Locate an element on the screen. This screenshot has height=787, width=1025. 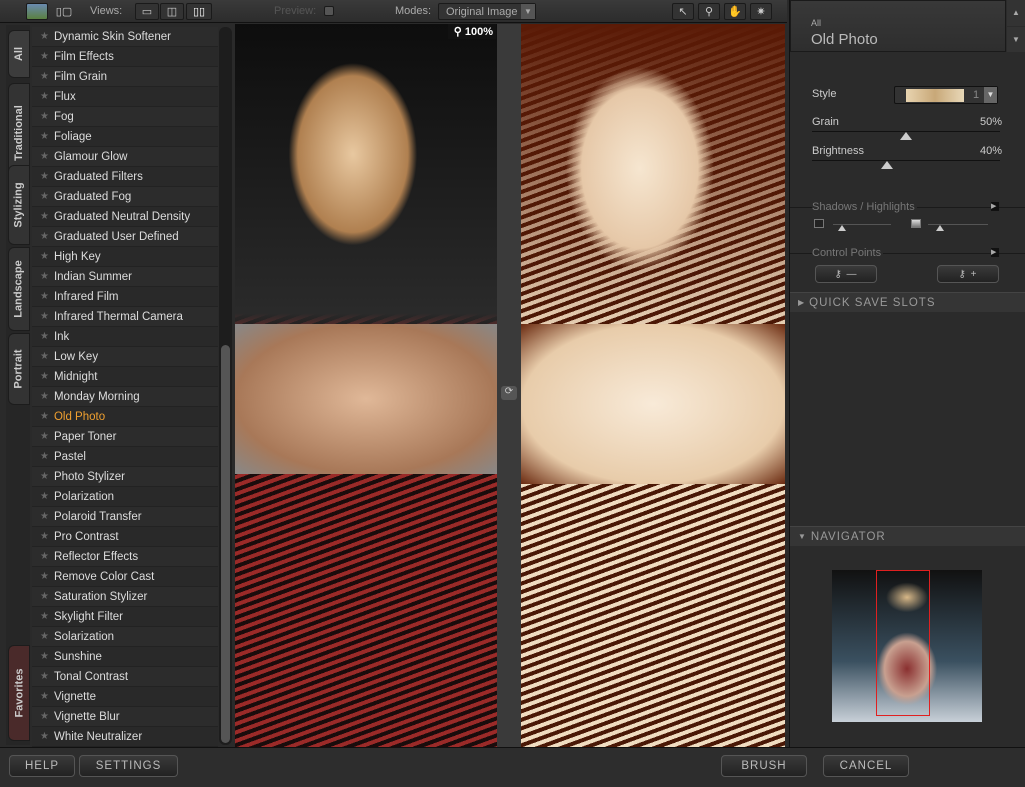
filter-item: ★ Reflector Effects is located at coordinates (125, 557).